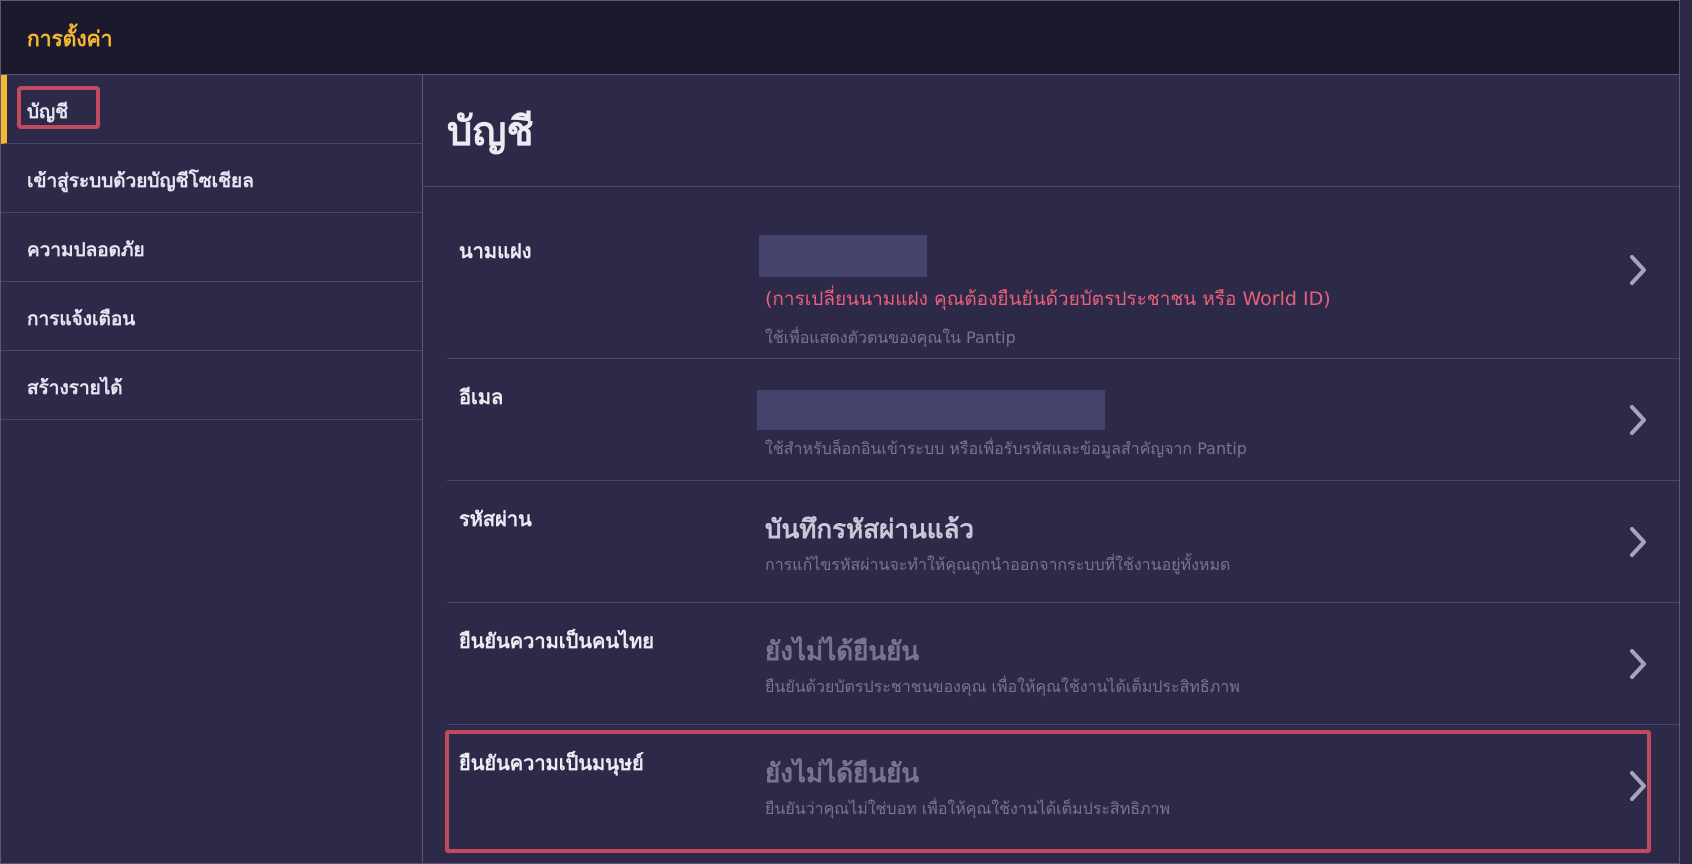  I want to click on password-label: รหัสผ่าน, so click(495, 519).